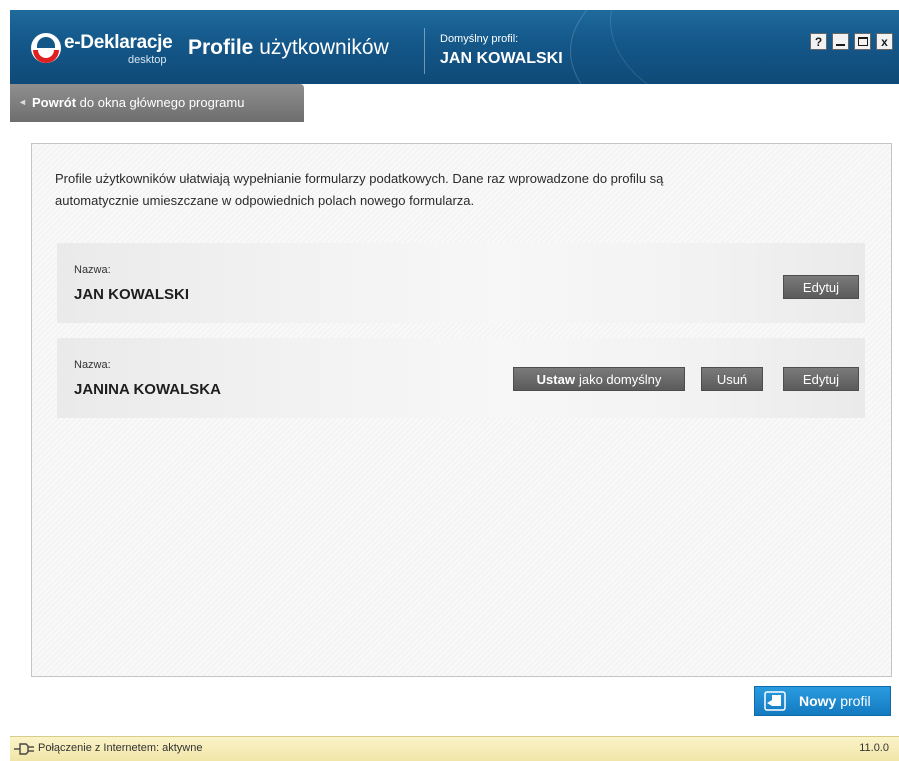 Image resolution: width=899 pixels, height=761 pixels. I want to click on help-button: ?, so click(818, 41).